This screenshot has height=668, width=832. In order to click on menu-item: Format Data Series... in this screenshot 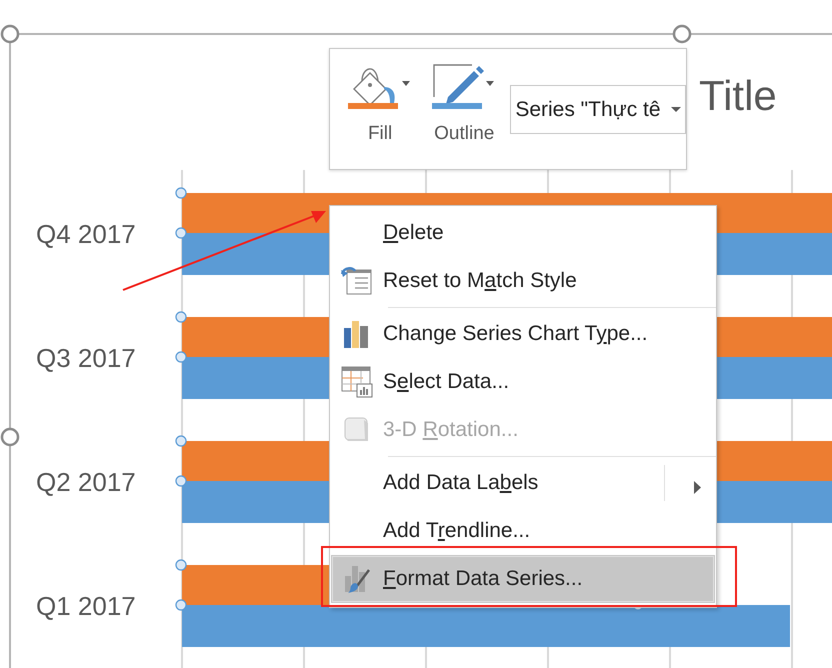, I will do `click(523, 579)`.